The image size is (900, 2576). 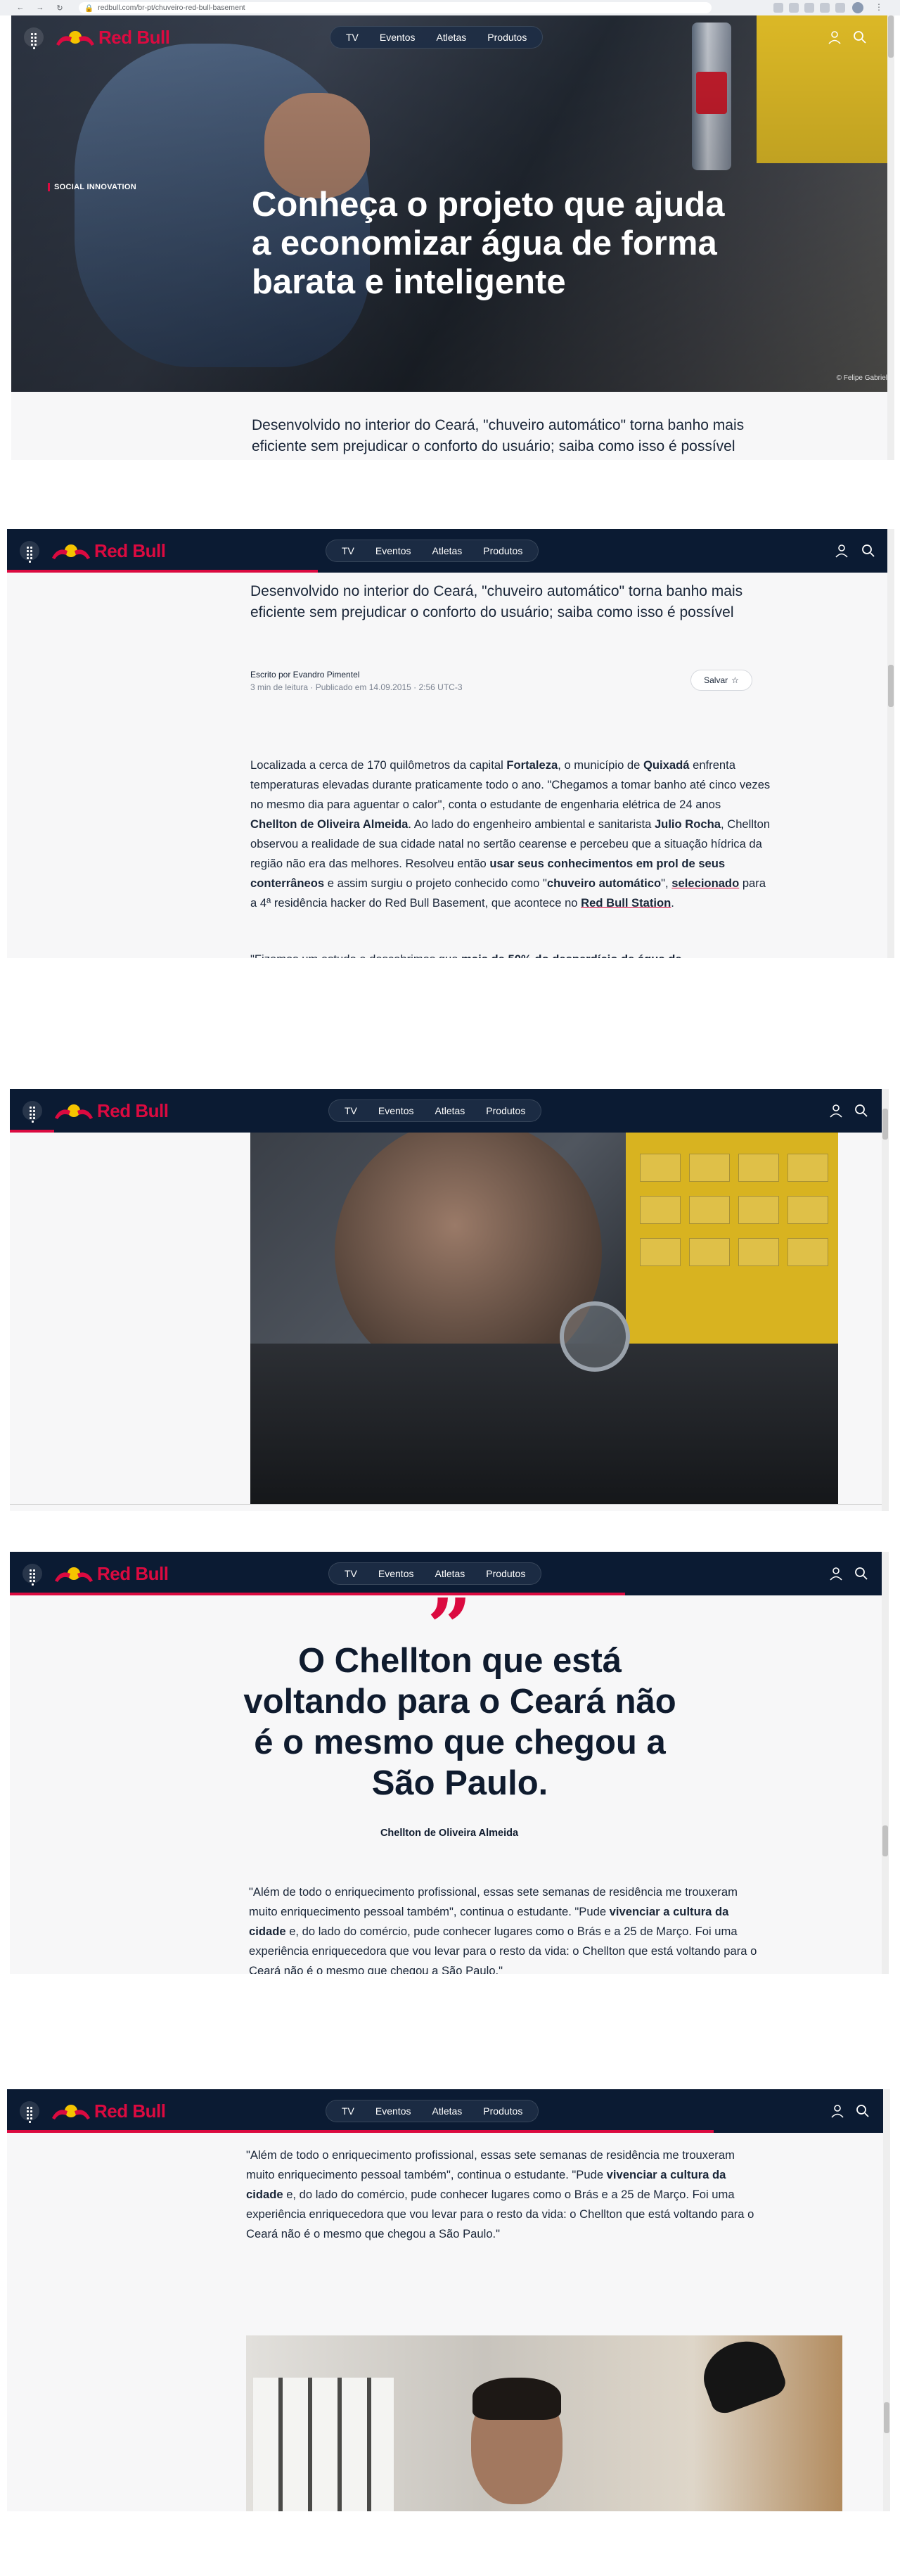 I want to click on emphasis: mais de 50% do desperdício de água de, so click(x=571, y=955).